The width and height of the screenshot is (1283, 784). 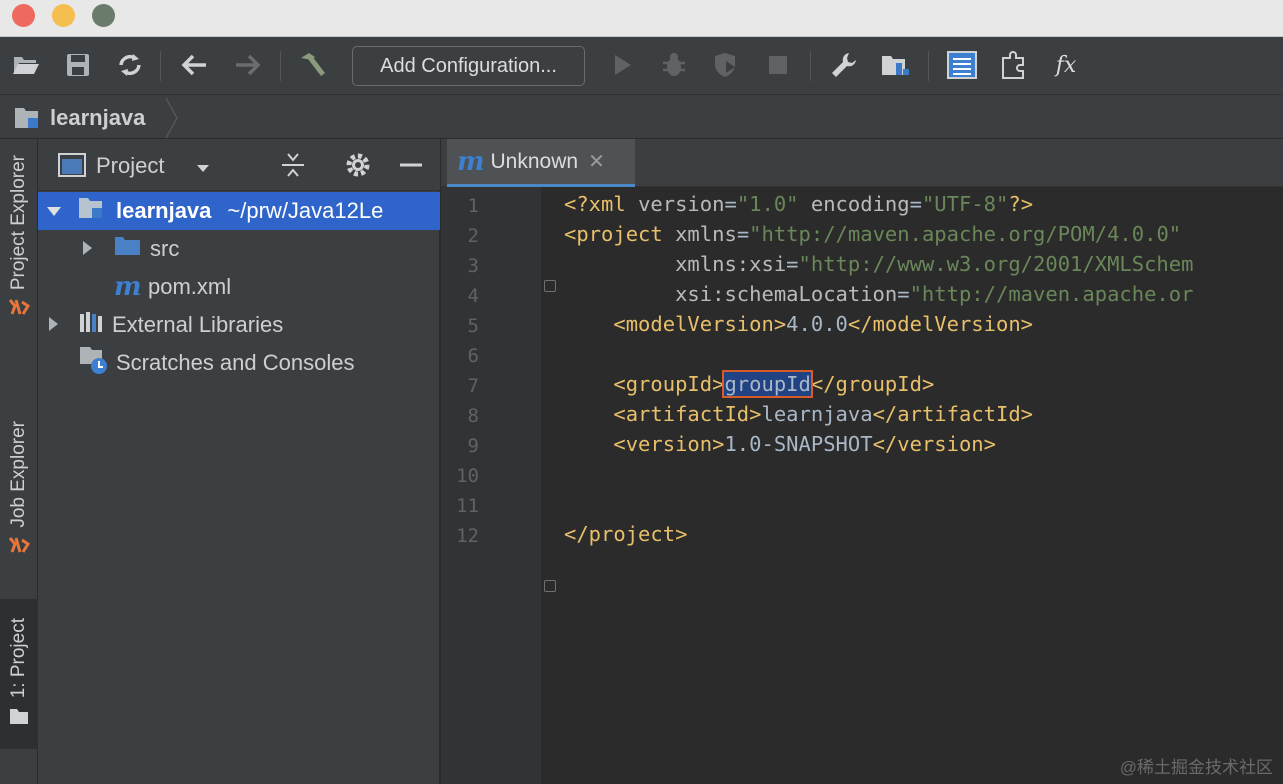 I want to click on project-explorer-icon, so click(x=19, y=309).